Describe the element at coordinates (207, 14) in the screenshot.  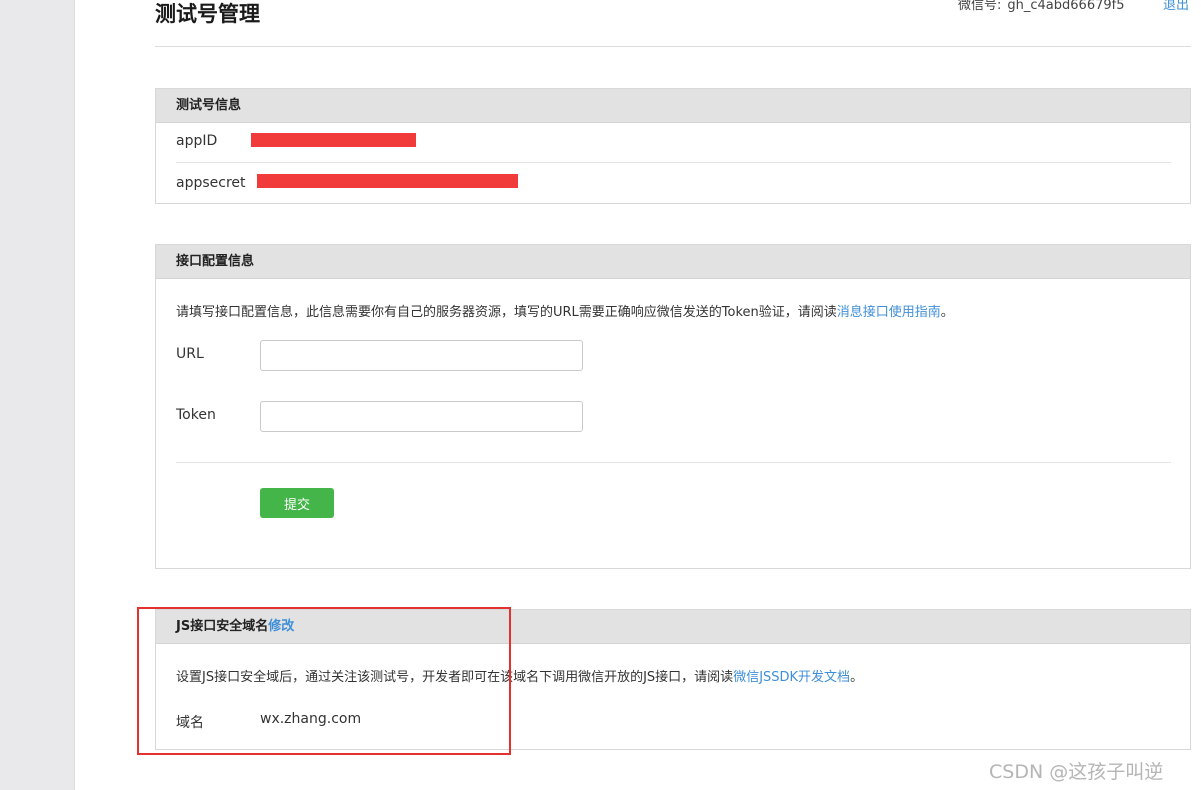
I see `page-title: 测试号管理` at that location.